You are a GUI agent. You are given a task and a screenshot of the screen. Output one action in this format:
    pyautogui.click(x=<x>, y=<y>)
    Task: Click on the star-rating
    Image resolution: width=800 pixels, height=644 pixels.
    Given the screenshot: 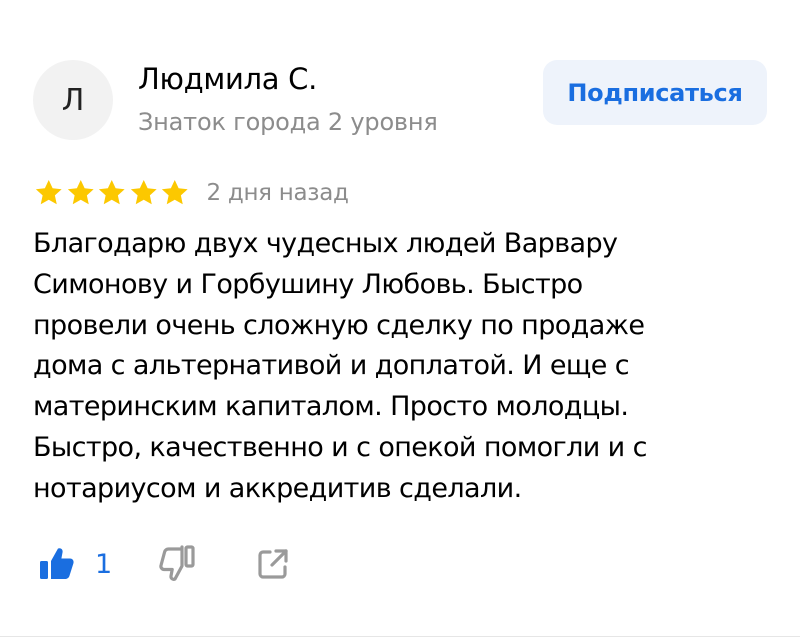 What is the action you would take?
    pyautogui.click(x=112, y=193)
    